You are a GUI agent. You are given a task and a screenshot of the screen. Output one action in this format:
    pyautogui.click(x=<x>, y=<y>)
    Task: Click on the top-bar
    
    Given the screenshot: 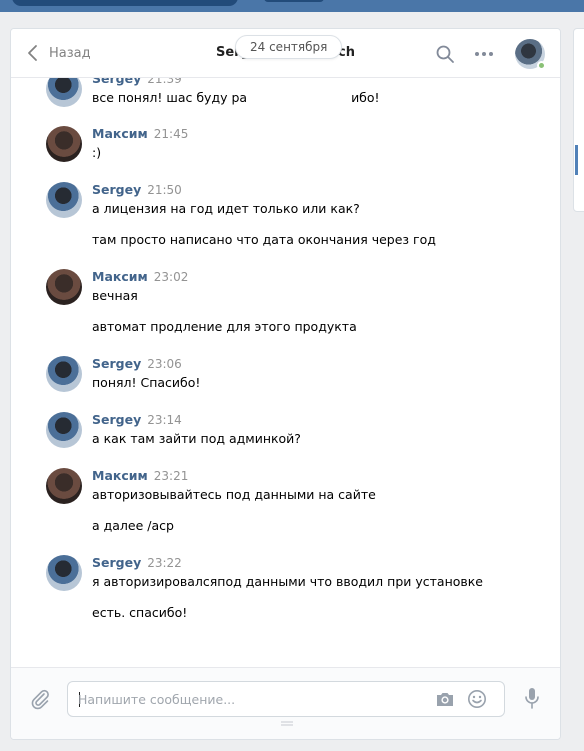 What is the action you would take?
    pyautogui.click(x=292, y=6)
    